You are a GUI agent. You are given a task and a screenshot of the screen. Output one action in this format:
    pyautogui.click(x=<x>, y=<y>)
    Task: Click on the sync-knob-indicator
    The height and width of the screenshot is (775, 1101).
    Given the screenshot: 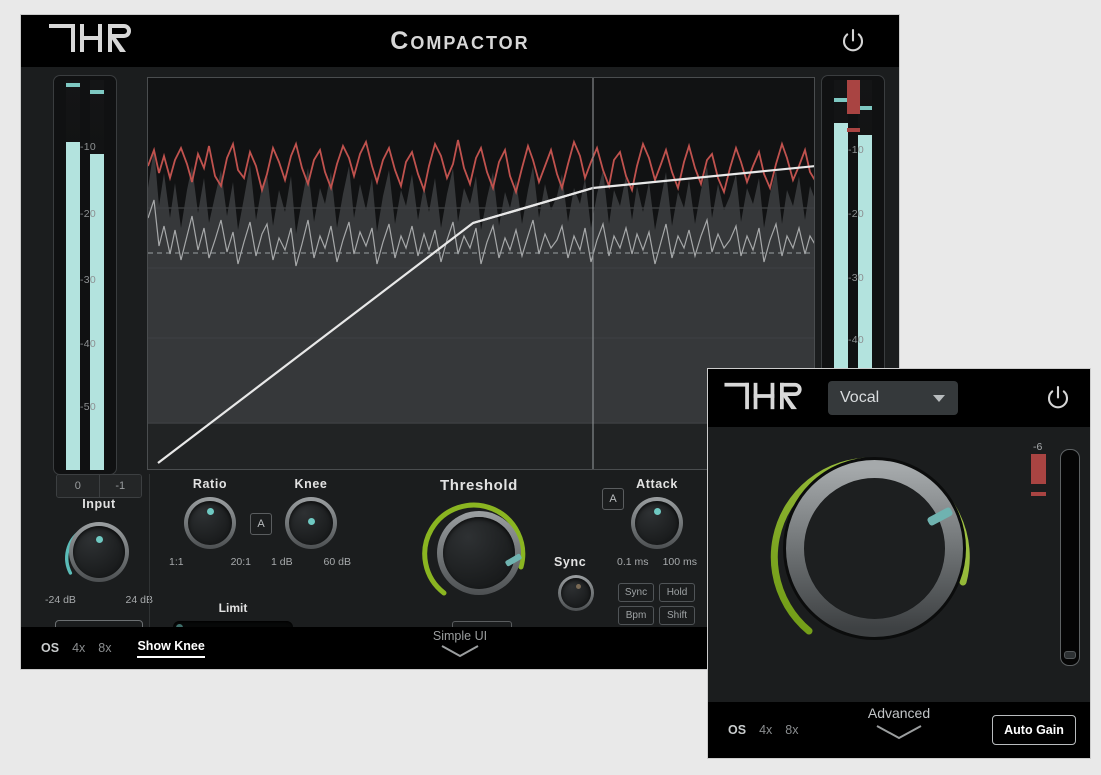 What is the action you would take?
    pyautogui.click(x=578, y=586)
    